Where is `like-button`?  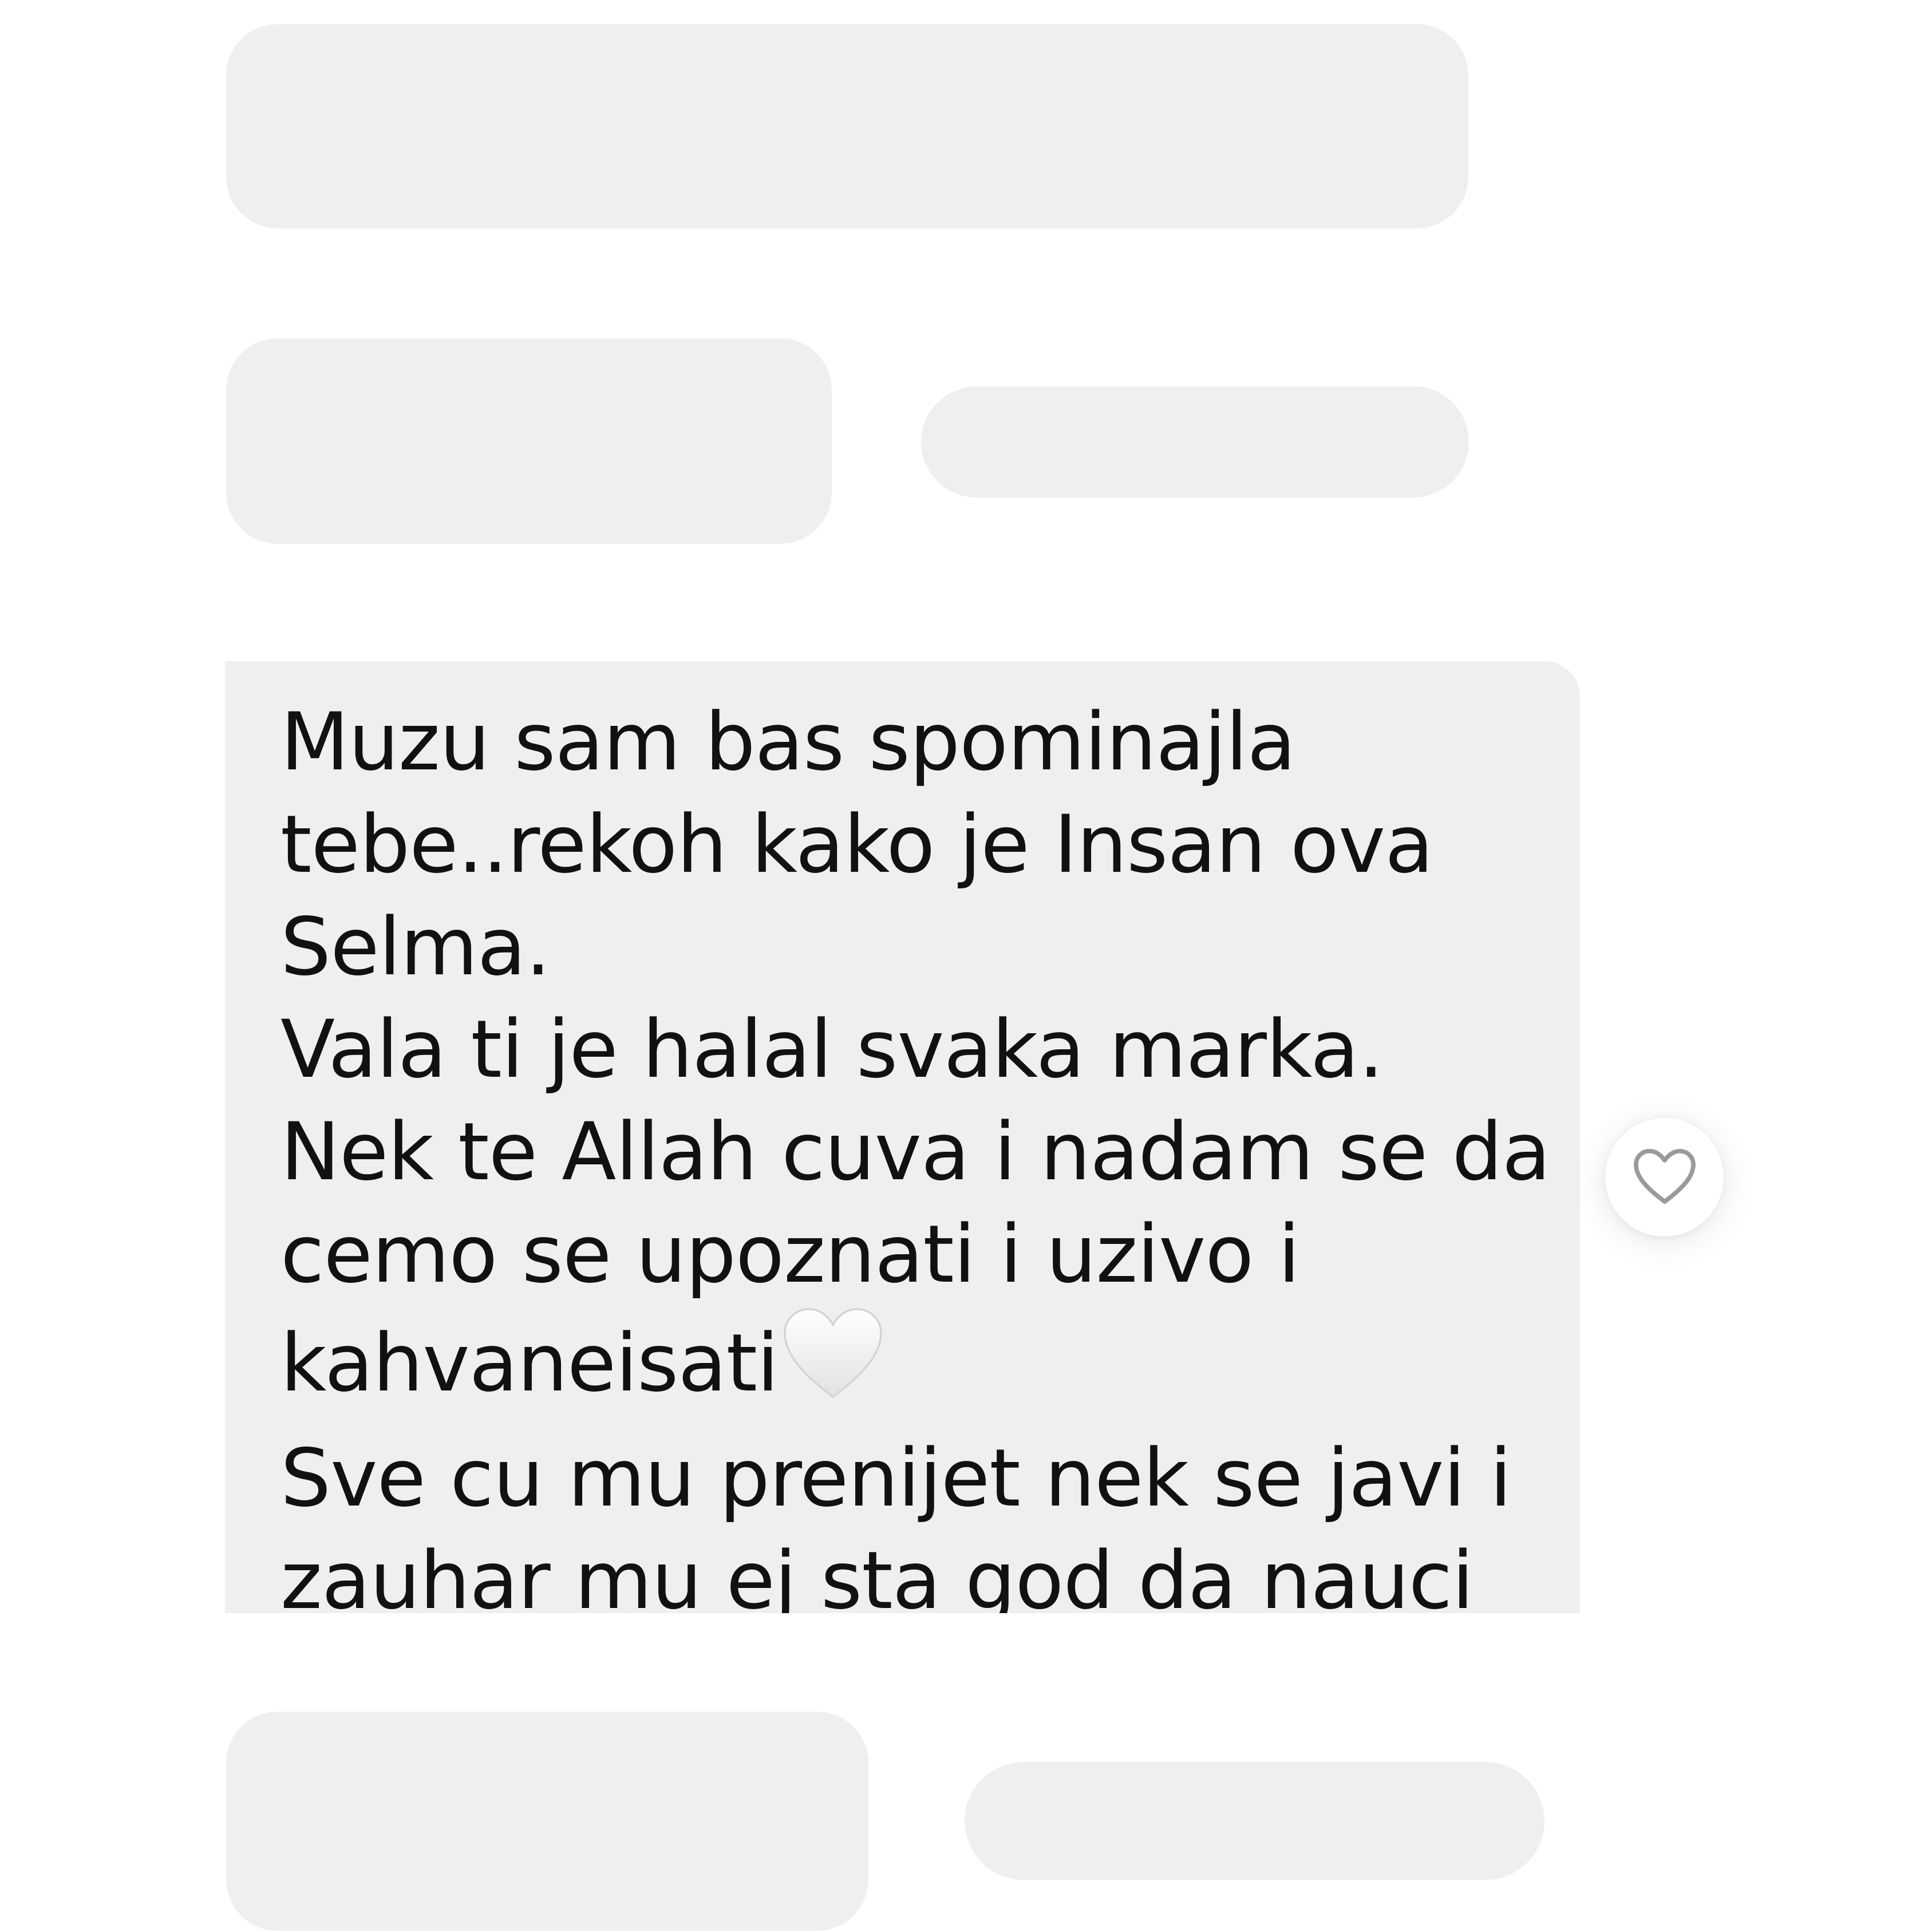
like-button is located at coordinates (1664, 1177).